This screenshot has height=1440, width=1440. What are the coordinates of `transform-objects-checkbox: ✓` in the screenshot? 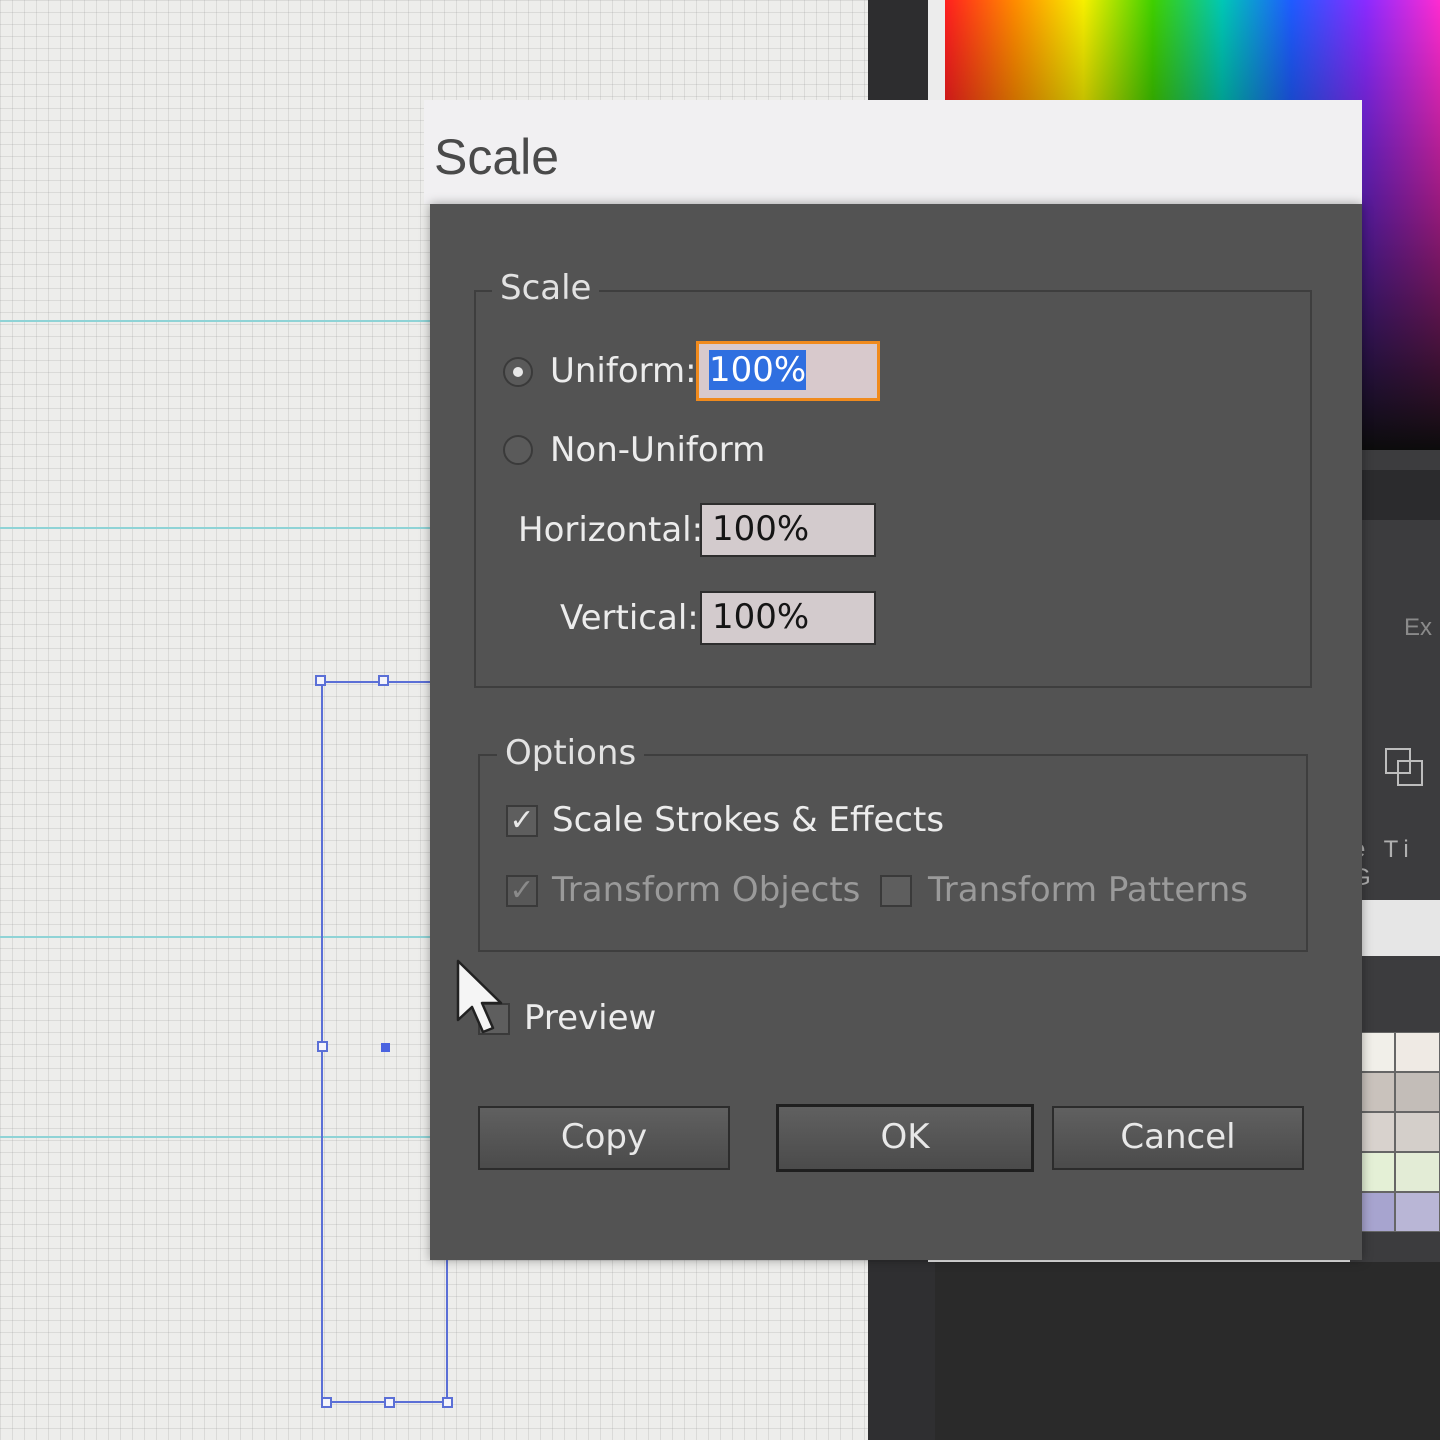 It's located at (522, 891).